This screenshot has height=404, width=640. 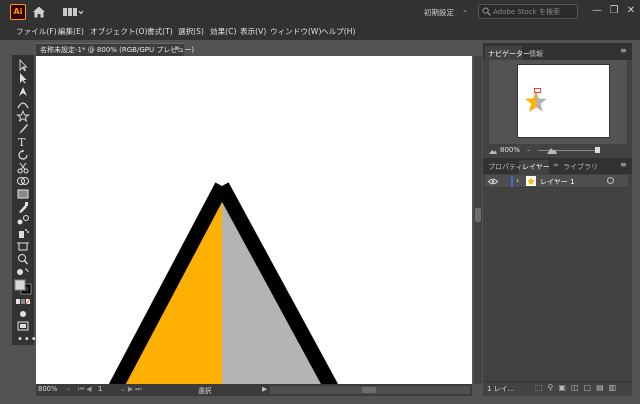 What do you see at coordinates (493, 181) in the screenshot?
I see `eye-visibility-icon` at bounding box center [493, 181].